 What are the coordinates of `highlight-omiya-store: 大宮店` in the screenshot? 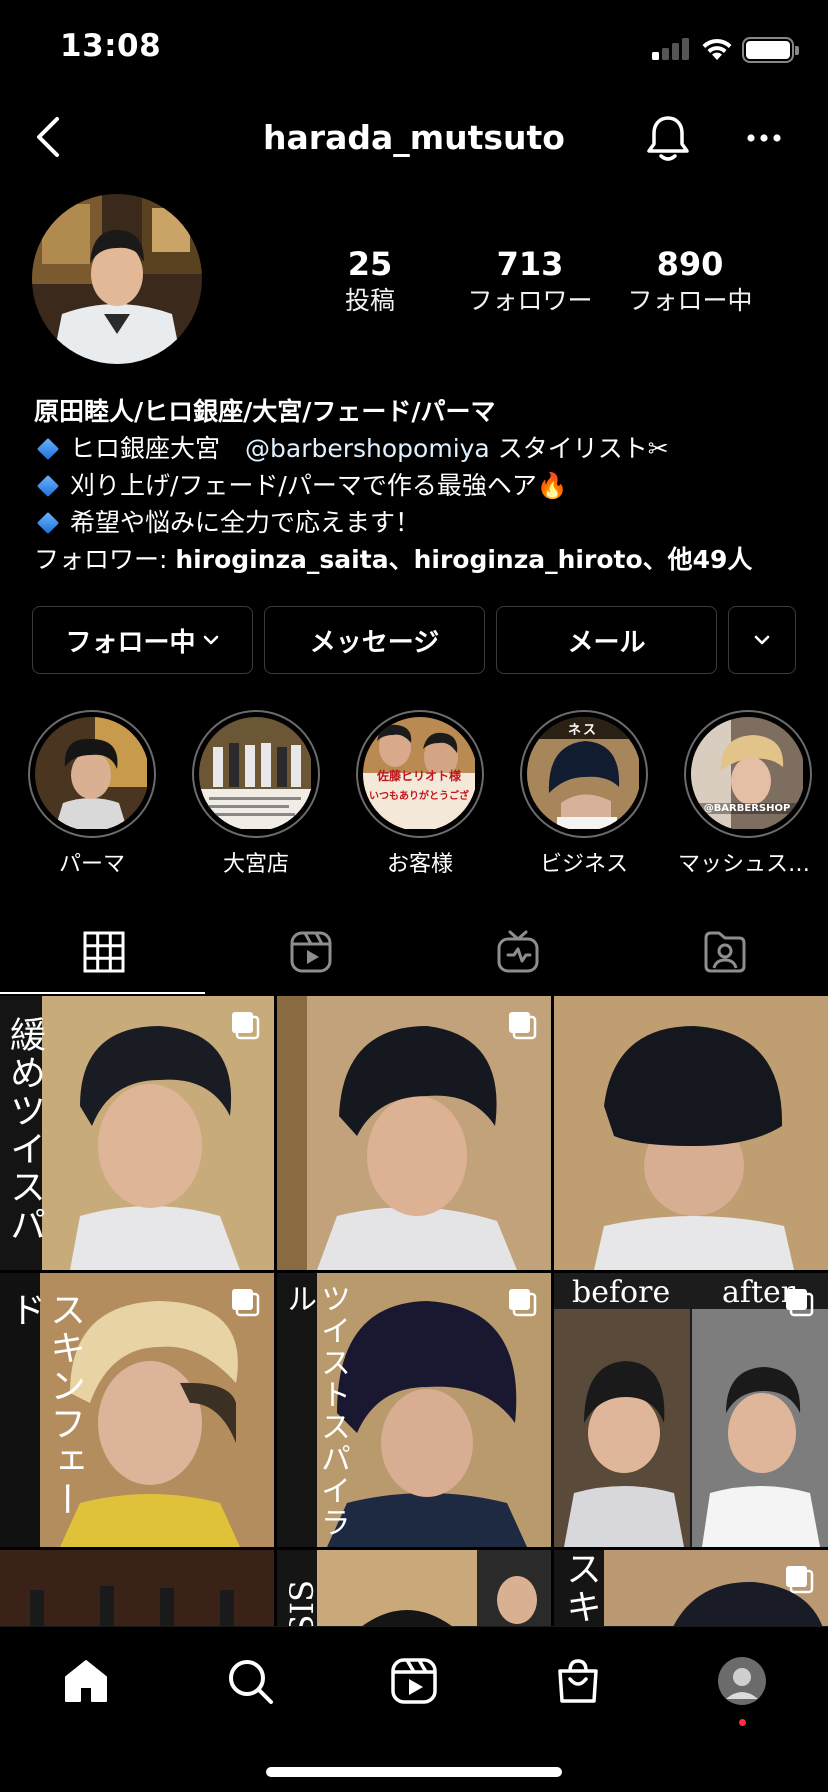 It's located at (256, 794).